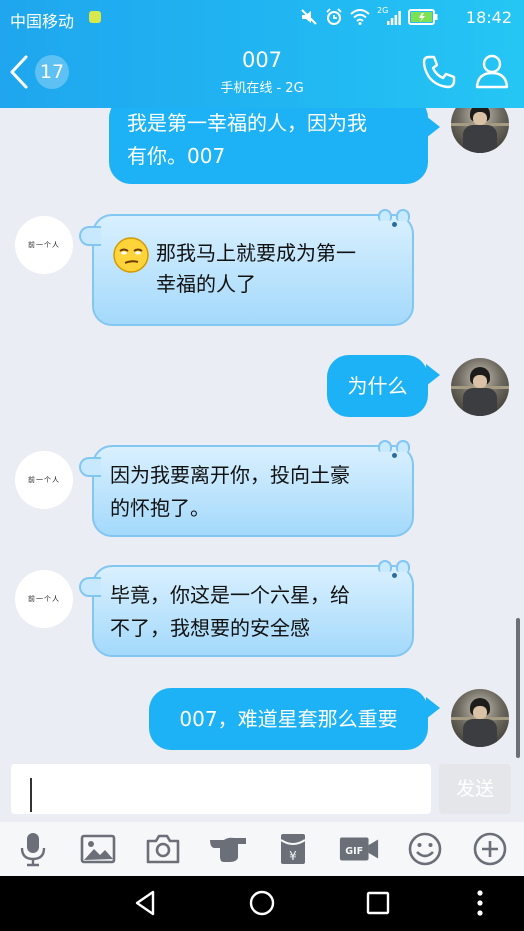 This screenshot has height=931, width=524. I want to click on text-cursor, so click(31, 795).